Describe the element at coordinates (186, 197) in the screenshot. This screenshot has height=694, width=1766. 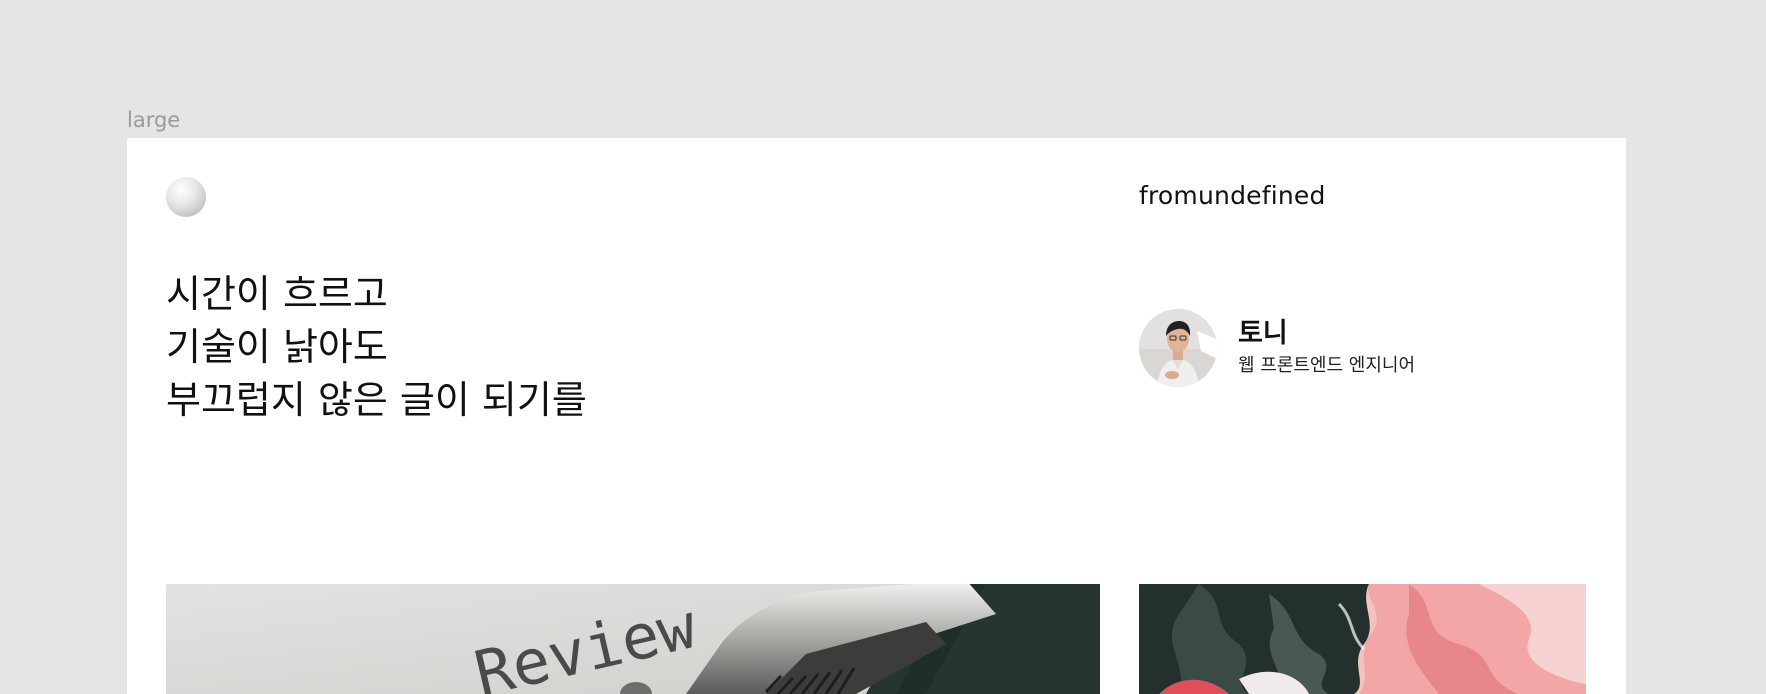
I see `sphere-logo-icon` at that location.